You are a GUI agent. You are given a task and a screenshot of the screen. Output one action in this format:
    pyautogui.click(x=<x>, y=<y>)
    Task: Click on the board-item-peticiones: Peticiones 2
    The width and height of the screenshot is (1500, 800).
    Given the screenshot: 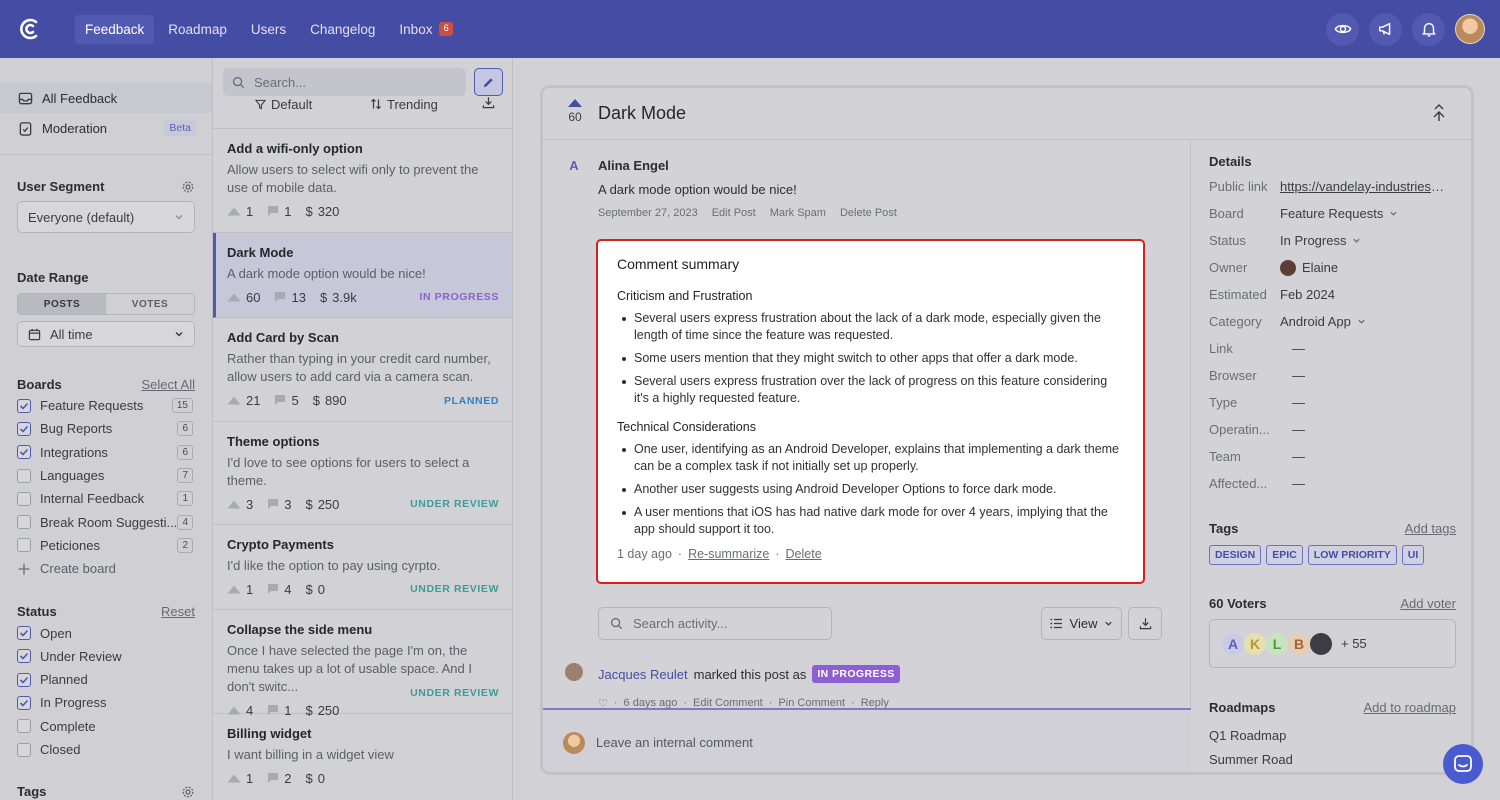 What is the action you would take?
    pyautogui.click(x=106, y=545)
    